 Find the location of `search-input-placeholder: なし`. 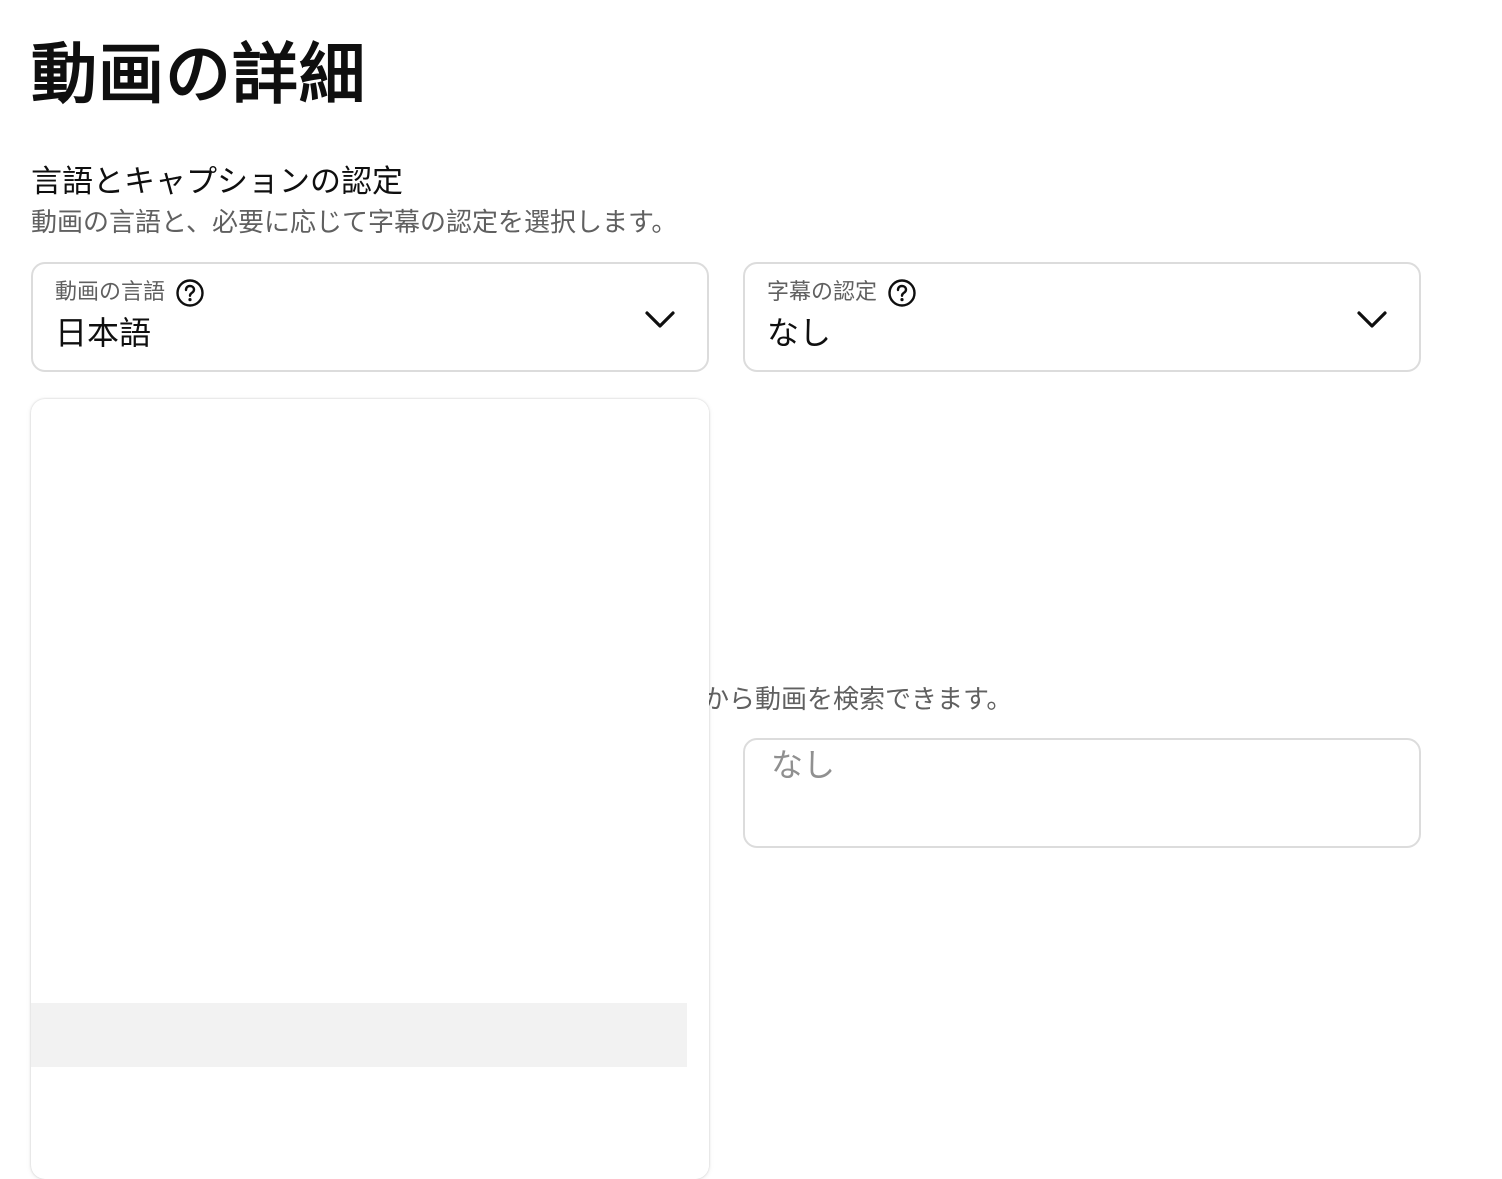

search-input-placeholder: なし is located at coordinates (803, 765).